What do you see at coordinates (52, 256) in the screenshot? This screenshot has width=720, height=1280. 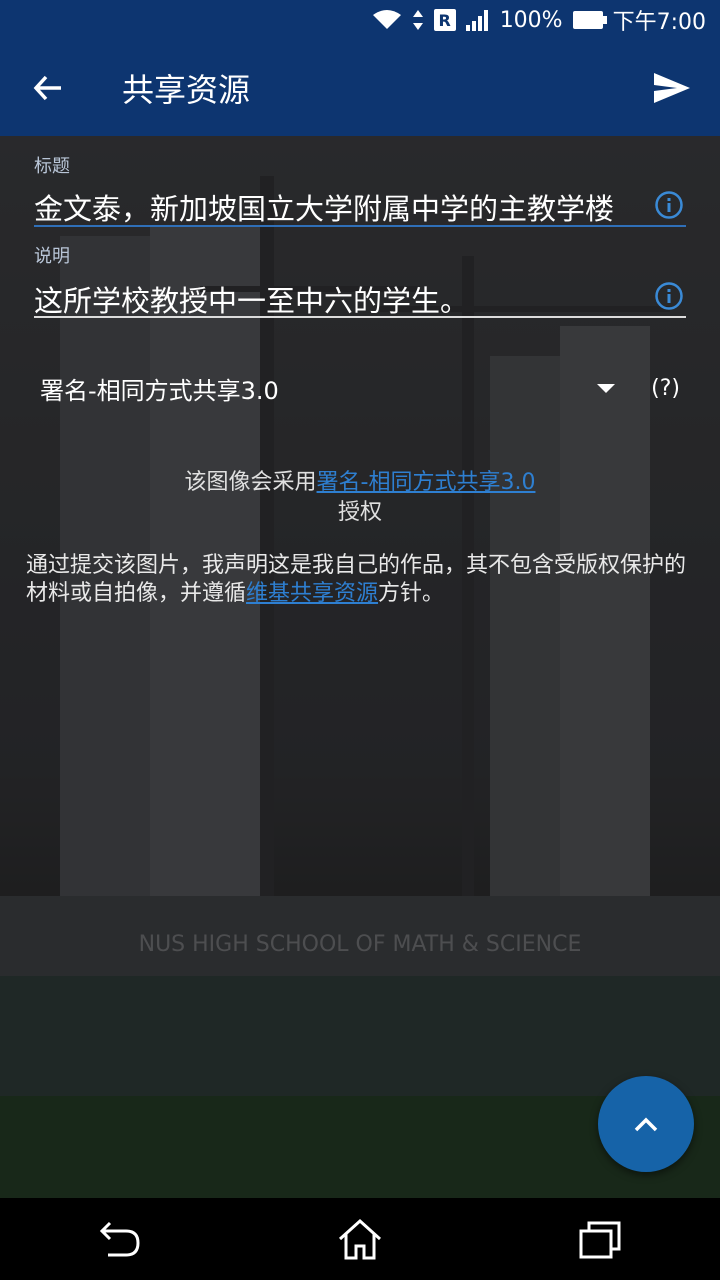 I see `description-label: 说明` at bounding box center [52, 256].